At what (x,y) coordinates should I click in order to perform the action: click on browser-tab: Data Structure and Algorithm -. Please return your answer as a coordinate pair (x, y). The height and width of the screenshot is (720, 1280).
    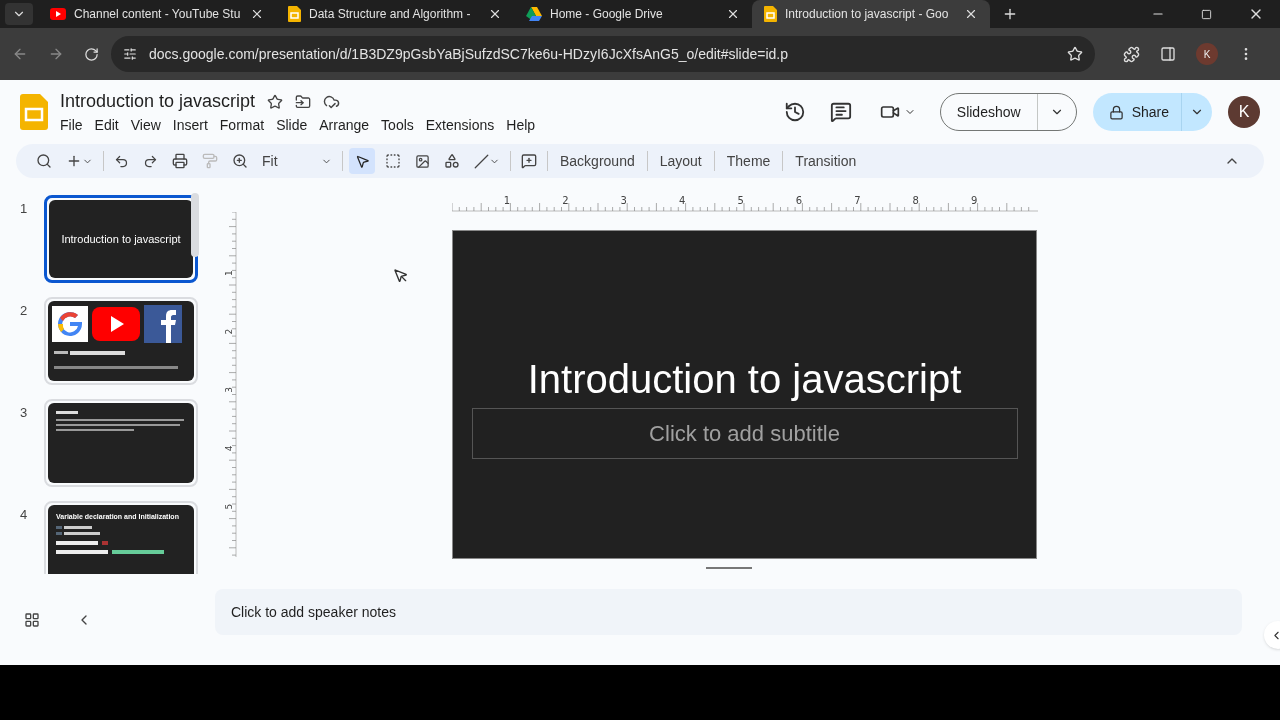
    Looking at the image, I should click on (395, 14).